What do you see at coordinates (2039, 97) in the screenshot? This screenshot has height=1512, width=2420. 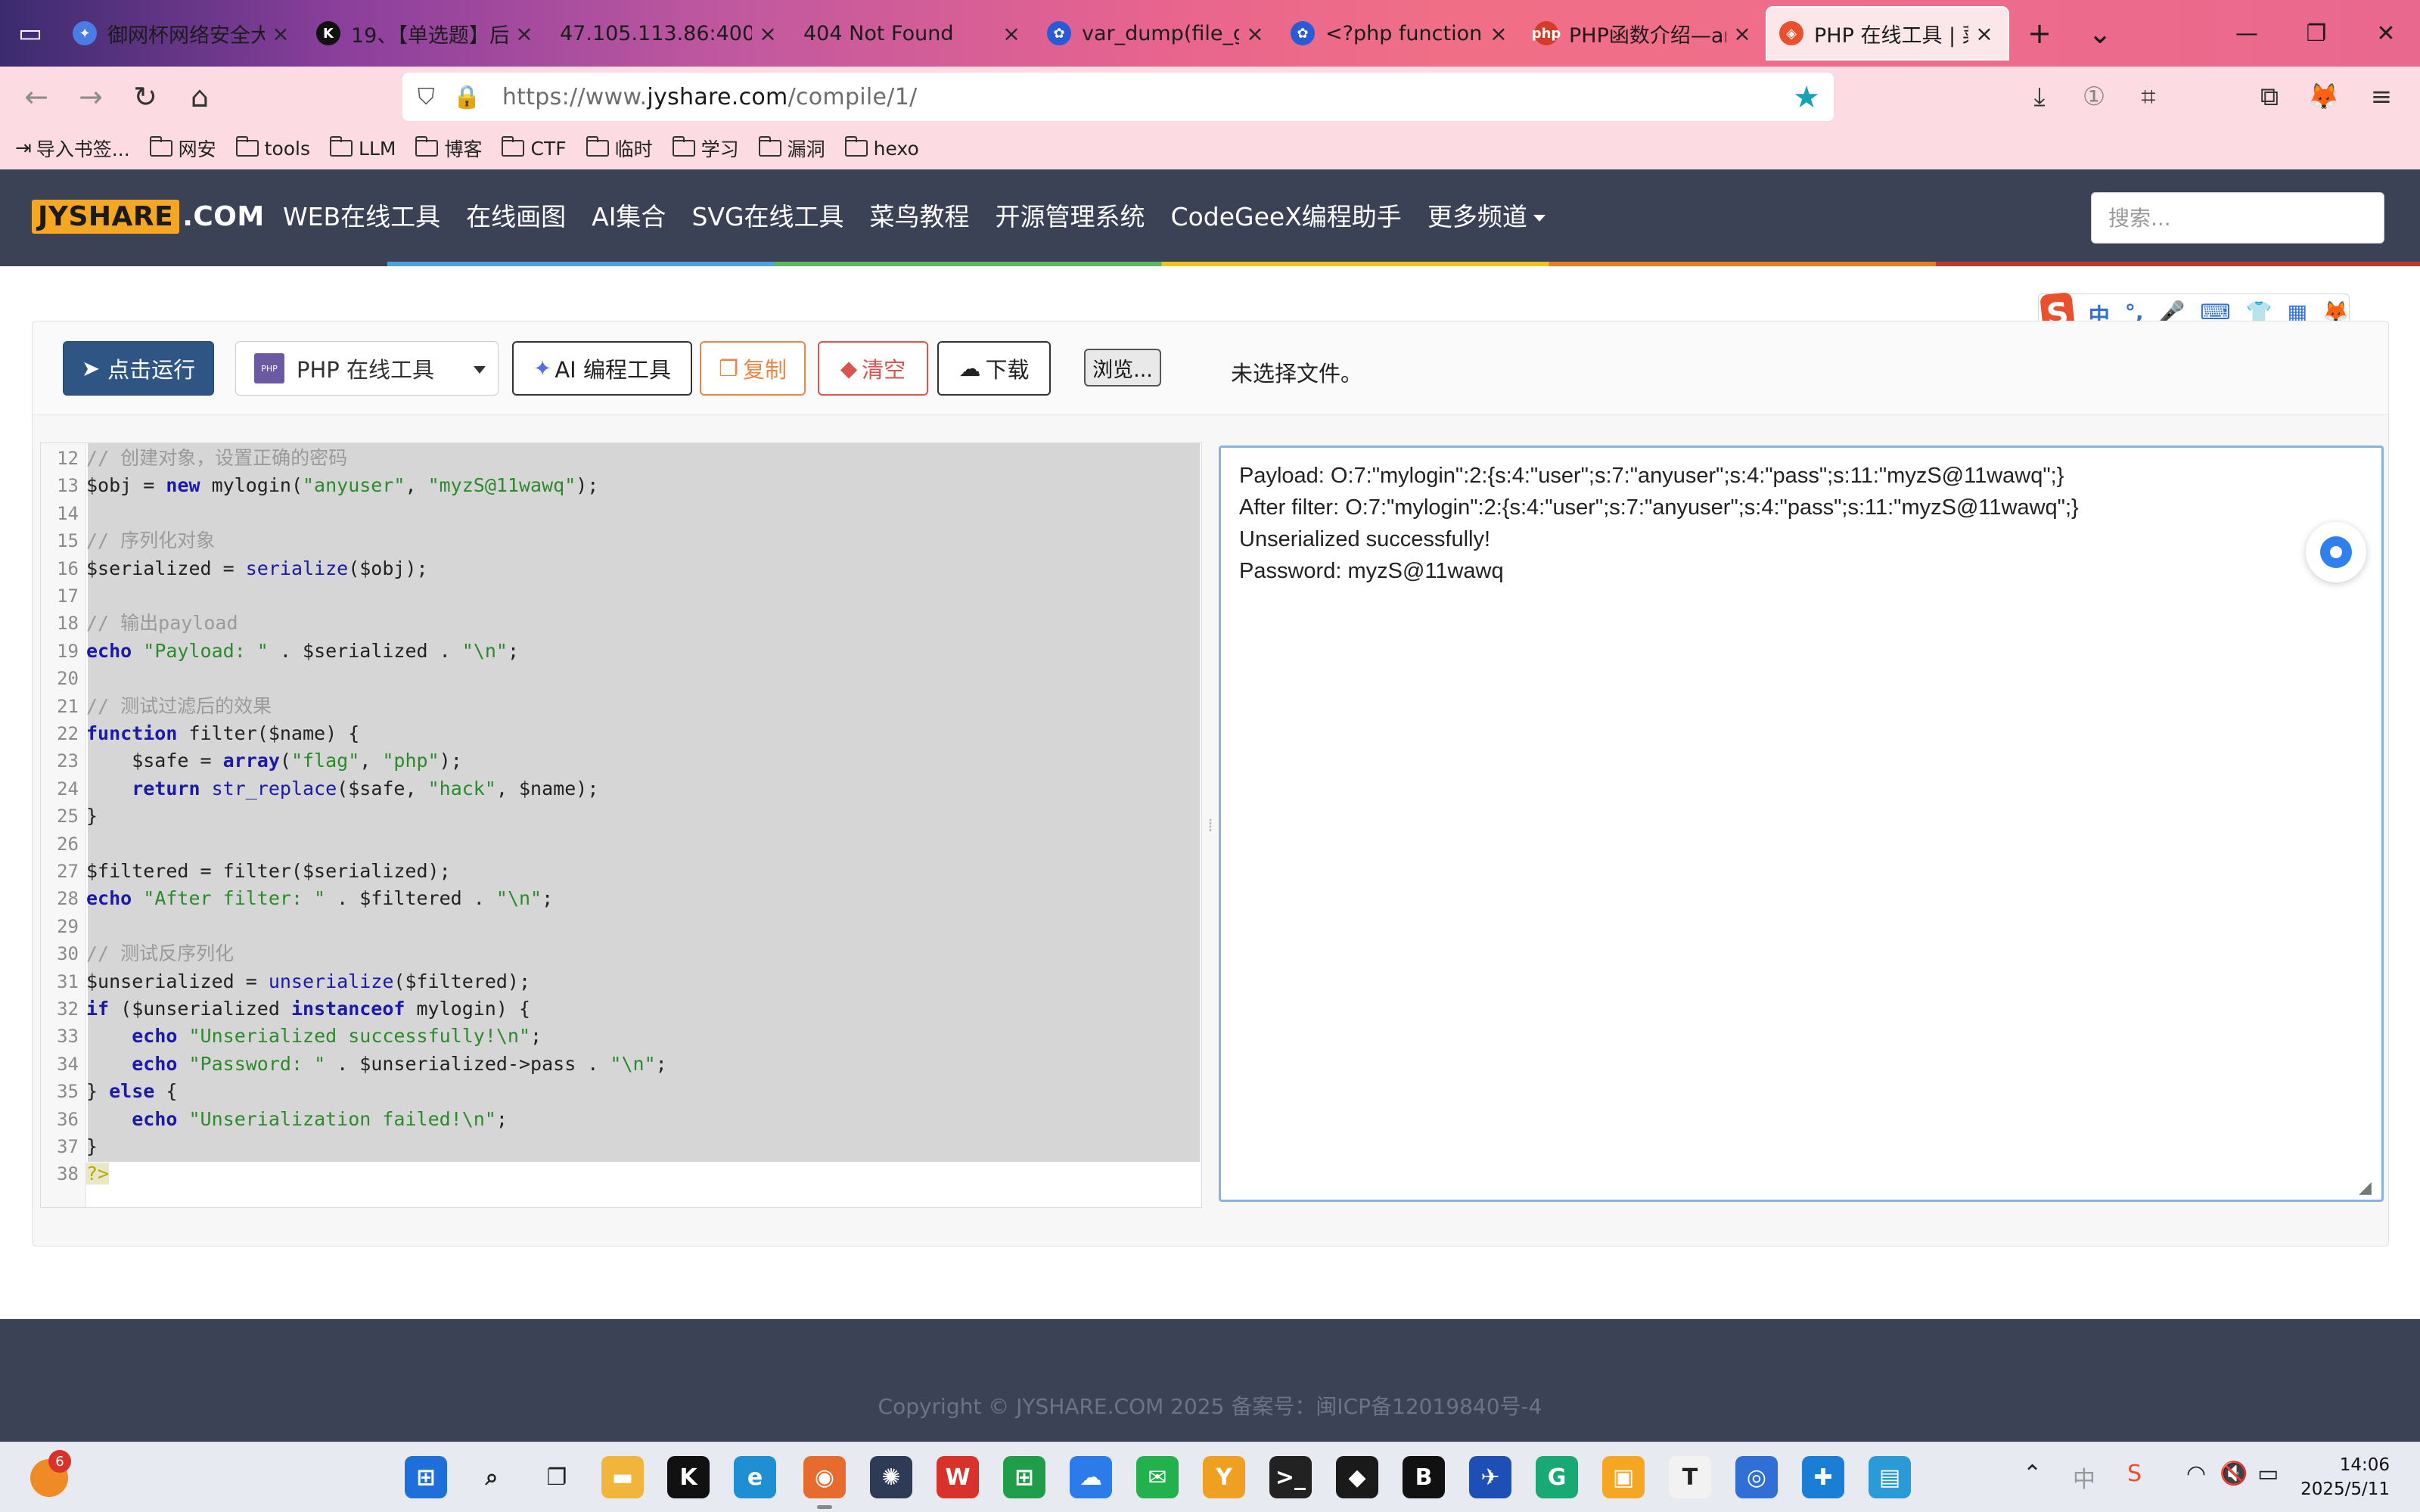 I see `downloads-icon: ⤓` at bounding box center [2039, 97].